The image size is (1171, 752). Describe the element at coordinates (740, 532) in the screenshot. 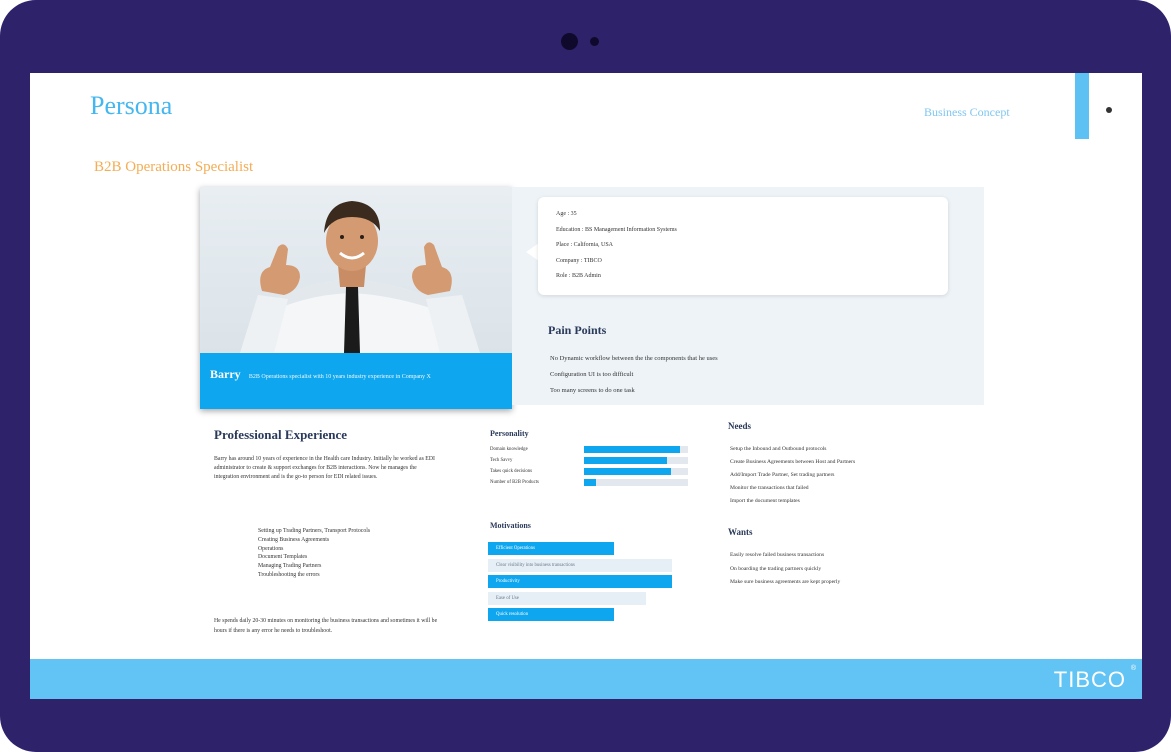

I see `wants-title: Wants` at that location.